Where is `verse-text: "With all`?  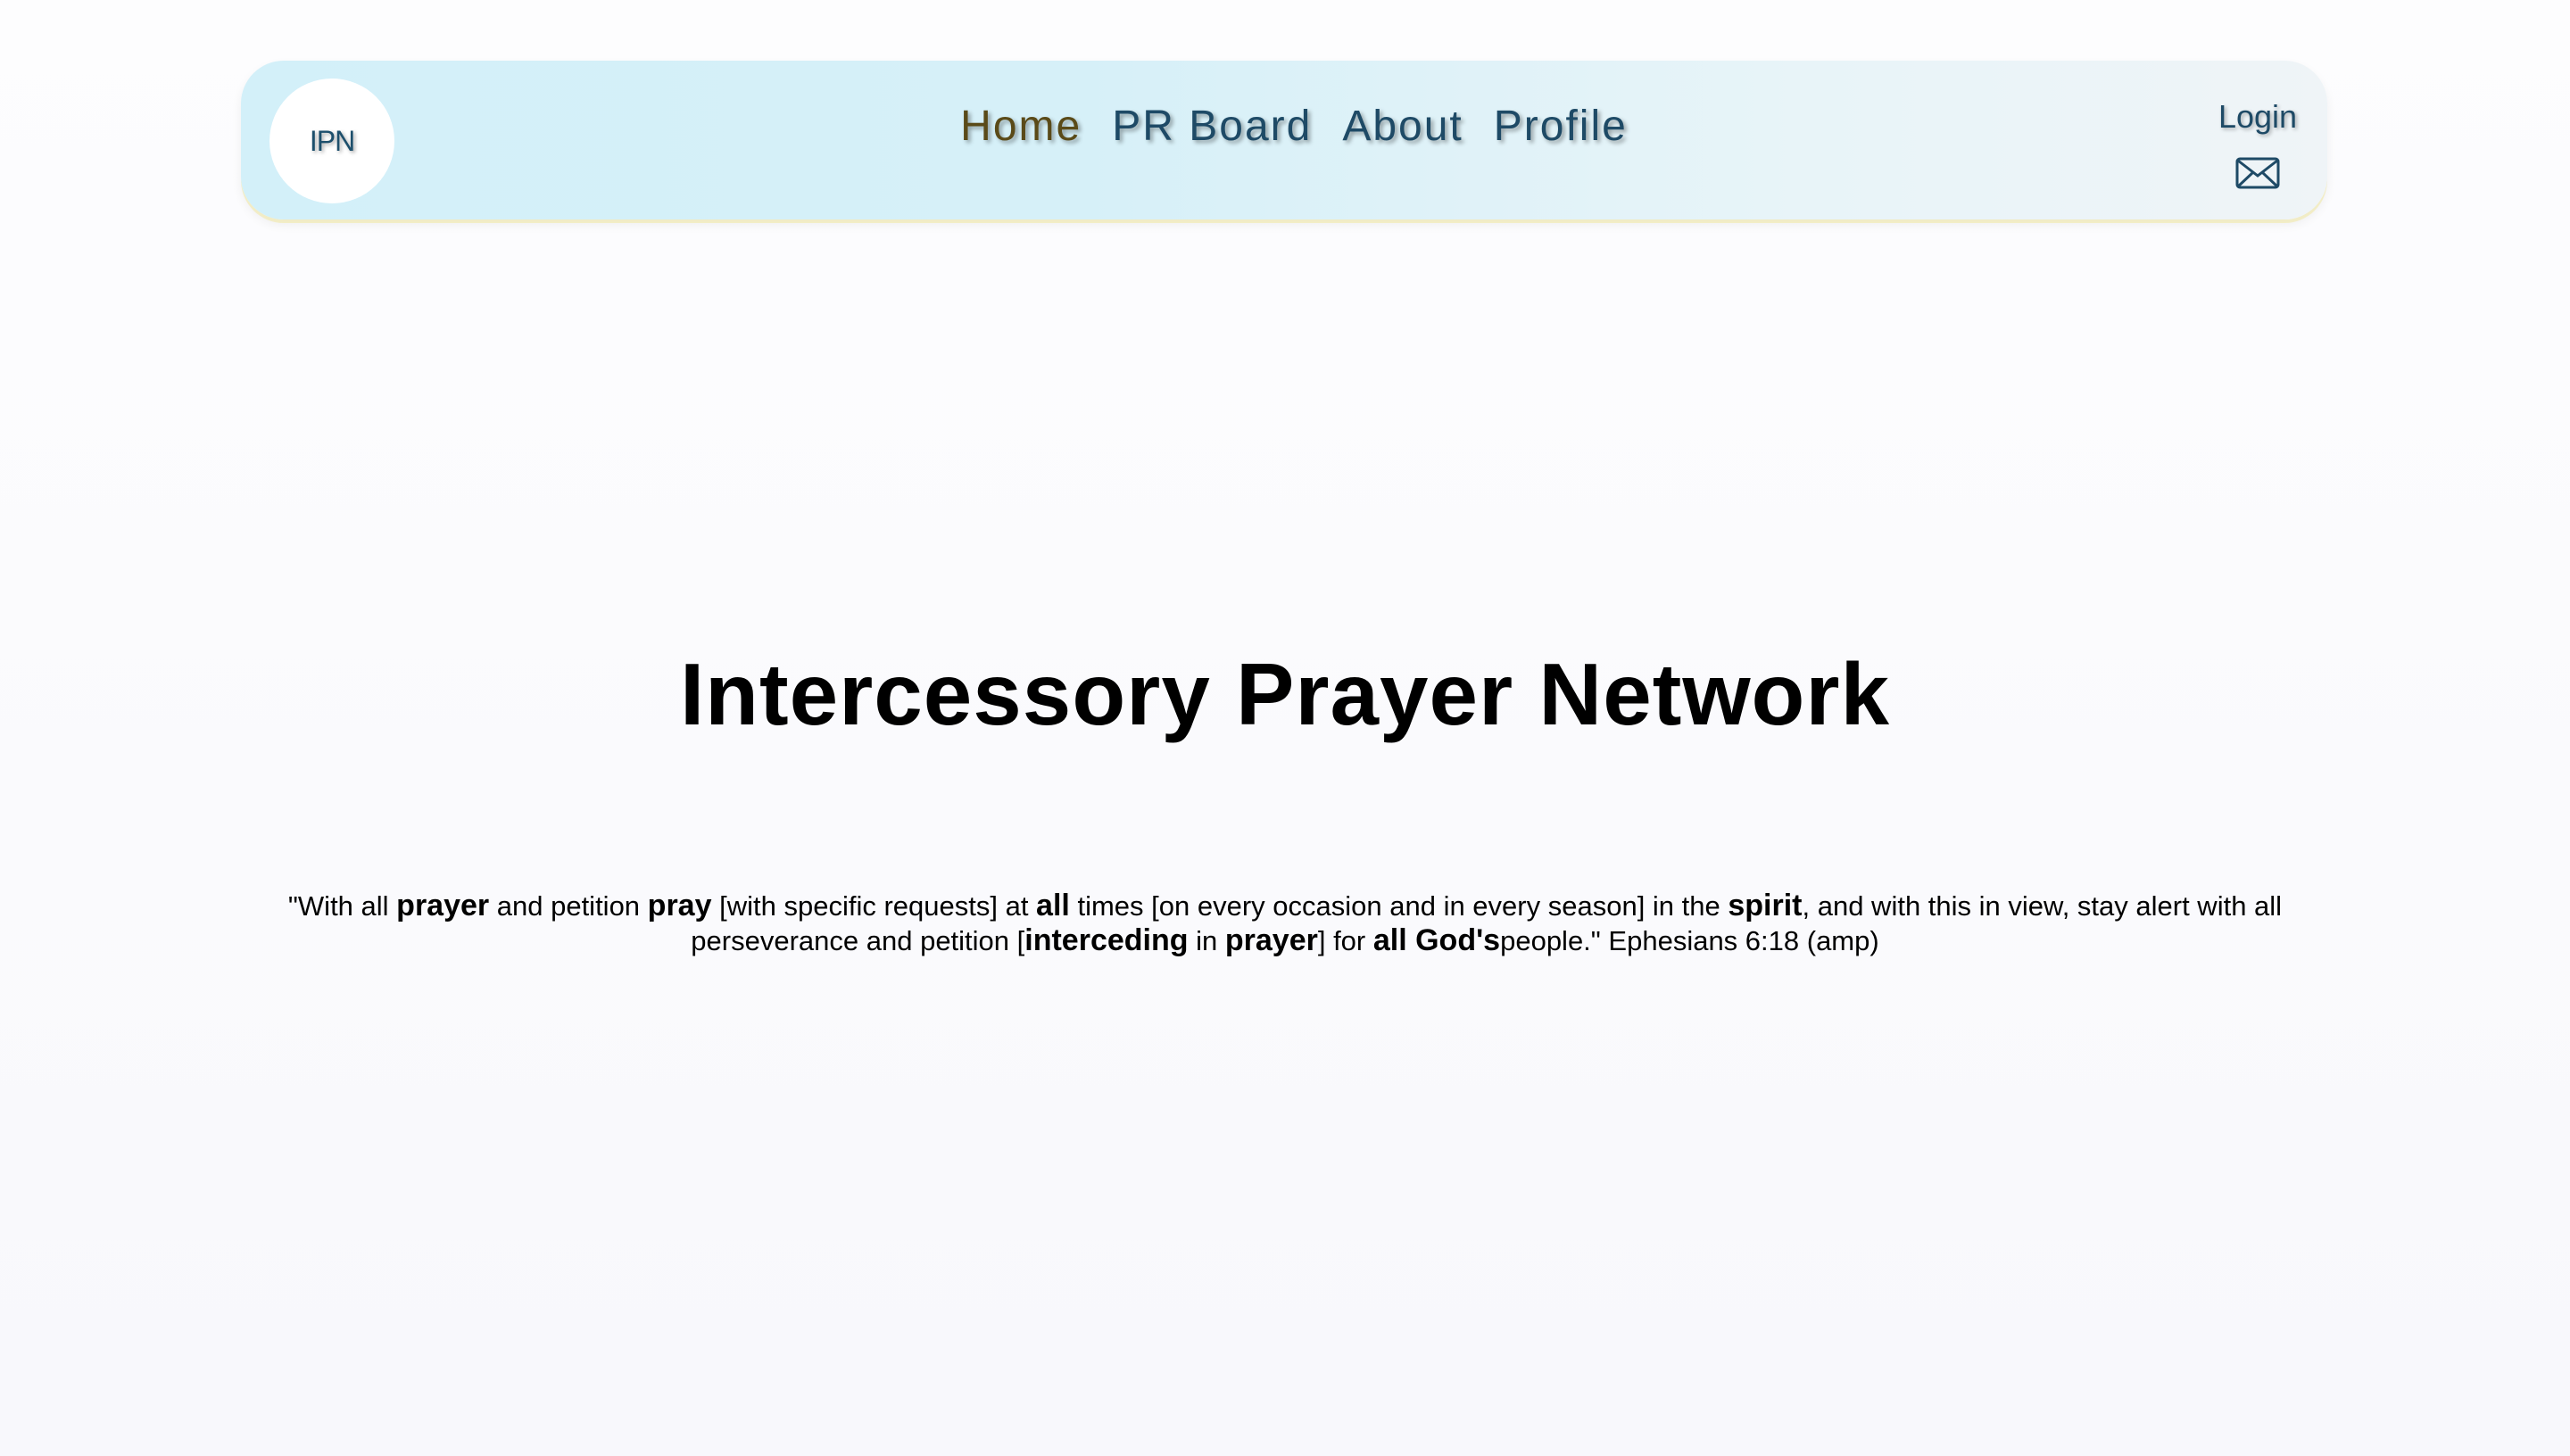
verse-text: "With all is located at coordinates (342, 906).